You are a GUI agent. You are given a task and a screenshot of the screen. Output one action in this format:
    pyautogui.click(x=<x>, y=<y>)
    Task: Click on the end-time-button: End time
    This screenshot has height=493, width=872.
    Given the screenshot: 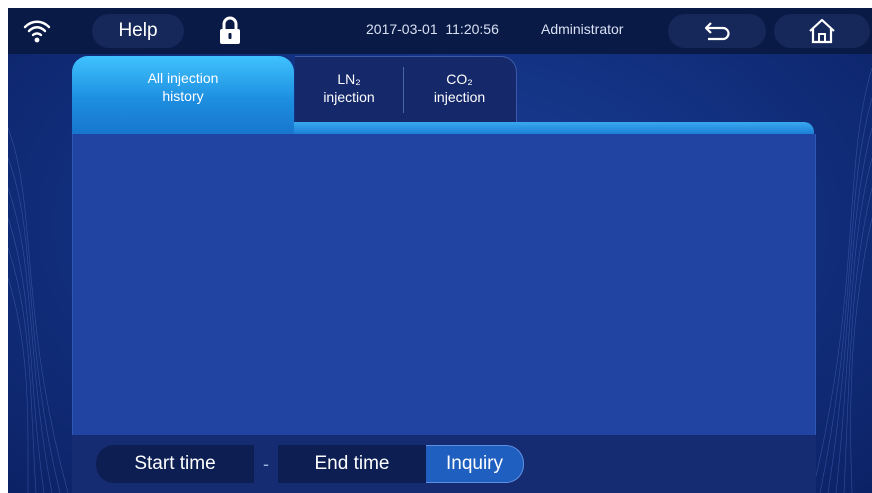 What is the action you would take?
    pyautogui.click(x=352, y=464)
    